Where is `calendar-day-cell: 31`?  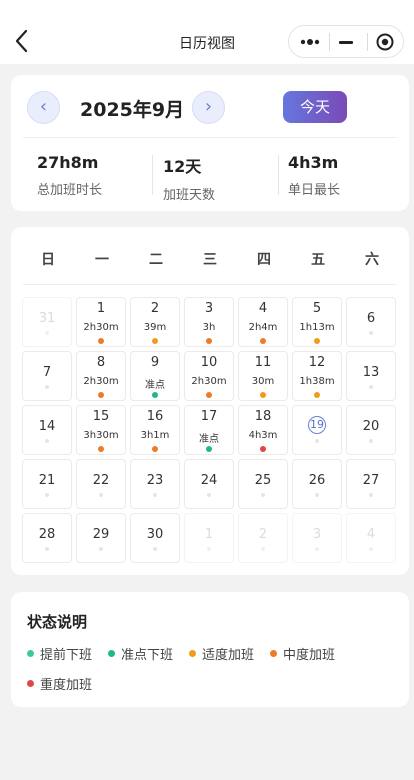 calendar-day-cell: 31 is located at coordinates (47, 322).